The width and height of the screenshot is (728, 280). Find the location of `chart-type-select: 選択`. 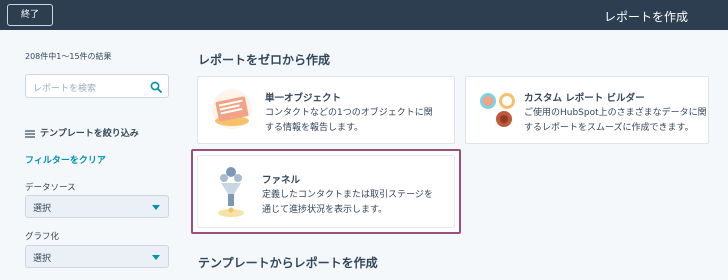

chart-type-select: 選択 is located at coordinates (97, 256).